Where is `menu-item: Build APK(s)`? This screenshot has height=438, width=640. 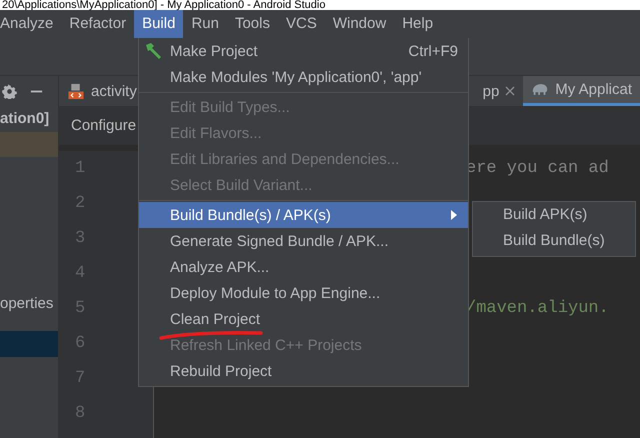 menu-item: Build APK(s) is located at coordinates (554, 215).